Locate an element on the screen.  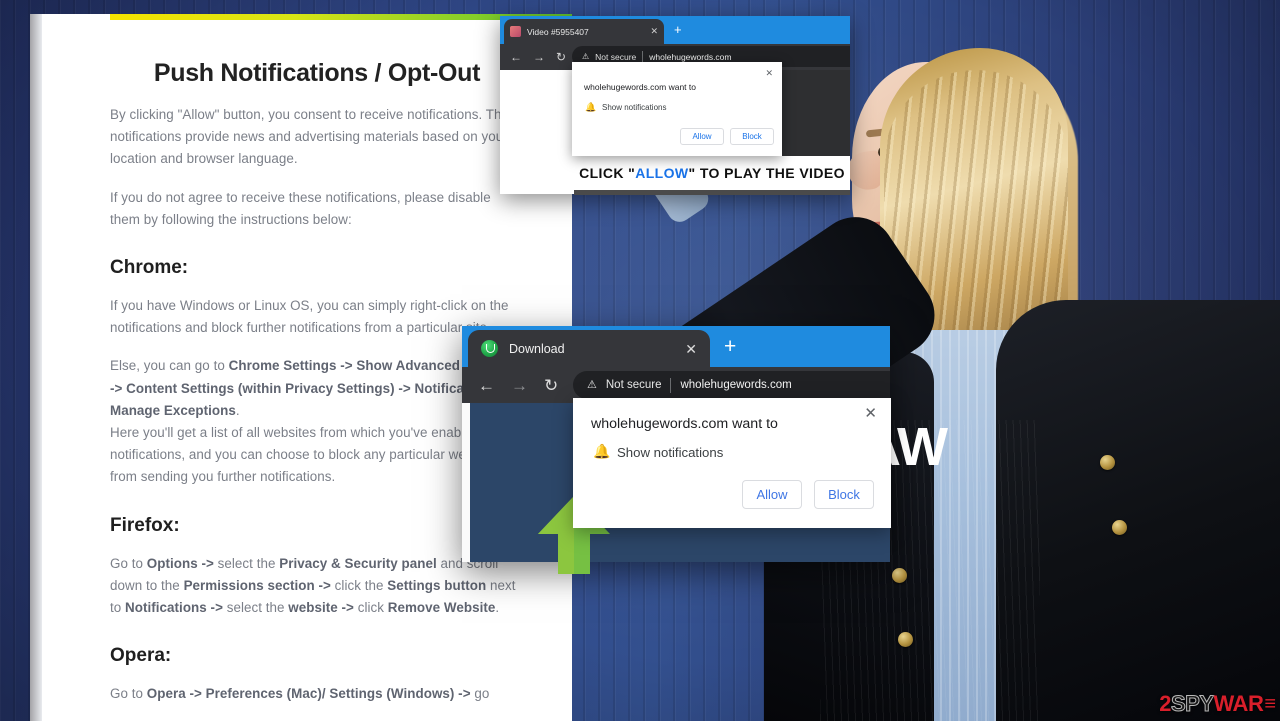
video-favicon-icon is located at coordinates (515, 31).